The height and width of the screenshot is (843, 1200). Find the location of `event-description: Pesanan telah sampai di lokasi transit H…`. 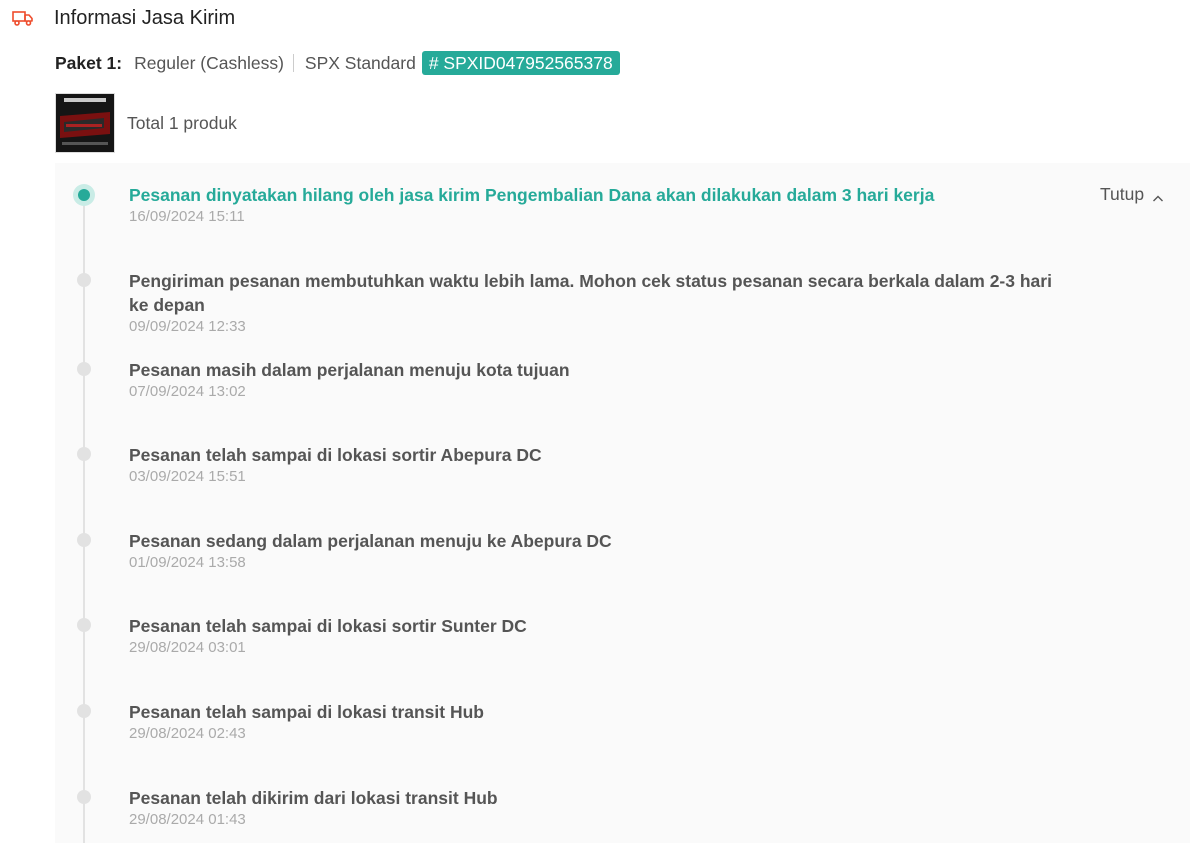

event-description: Pesanan telah sampai di lokasi transit H… is located at coordinates (306, 712).